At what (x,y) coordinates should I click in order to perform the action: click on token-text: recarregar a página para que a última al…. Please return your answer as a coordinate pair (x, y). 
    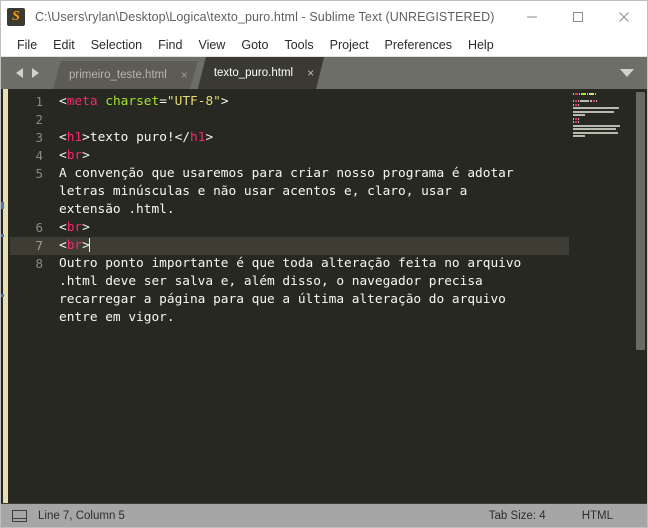
    Looking at the image, I should click on (282, 299).